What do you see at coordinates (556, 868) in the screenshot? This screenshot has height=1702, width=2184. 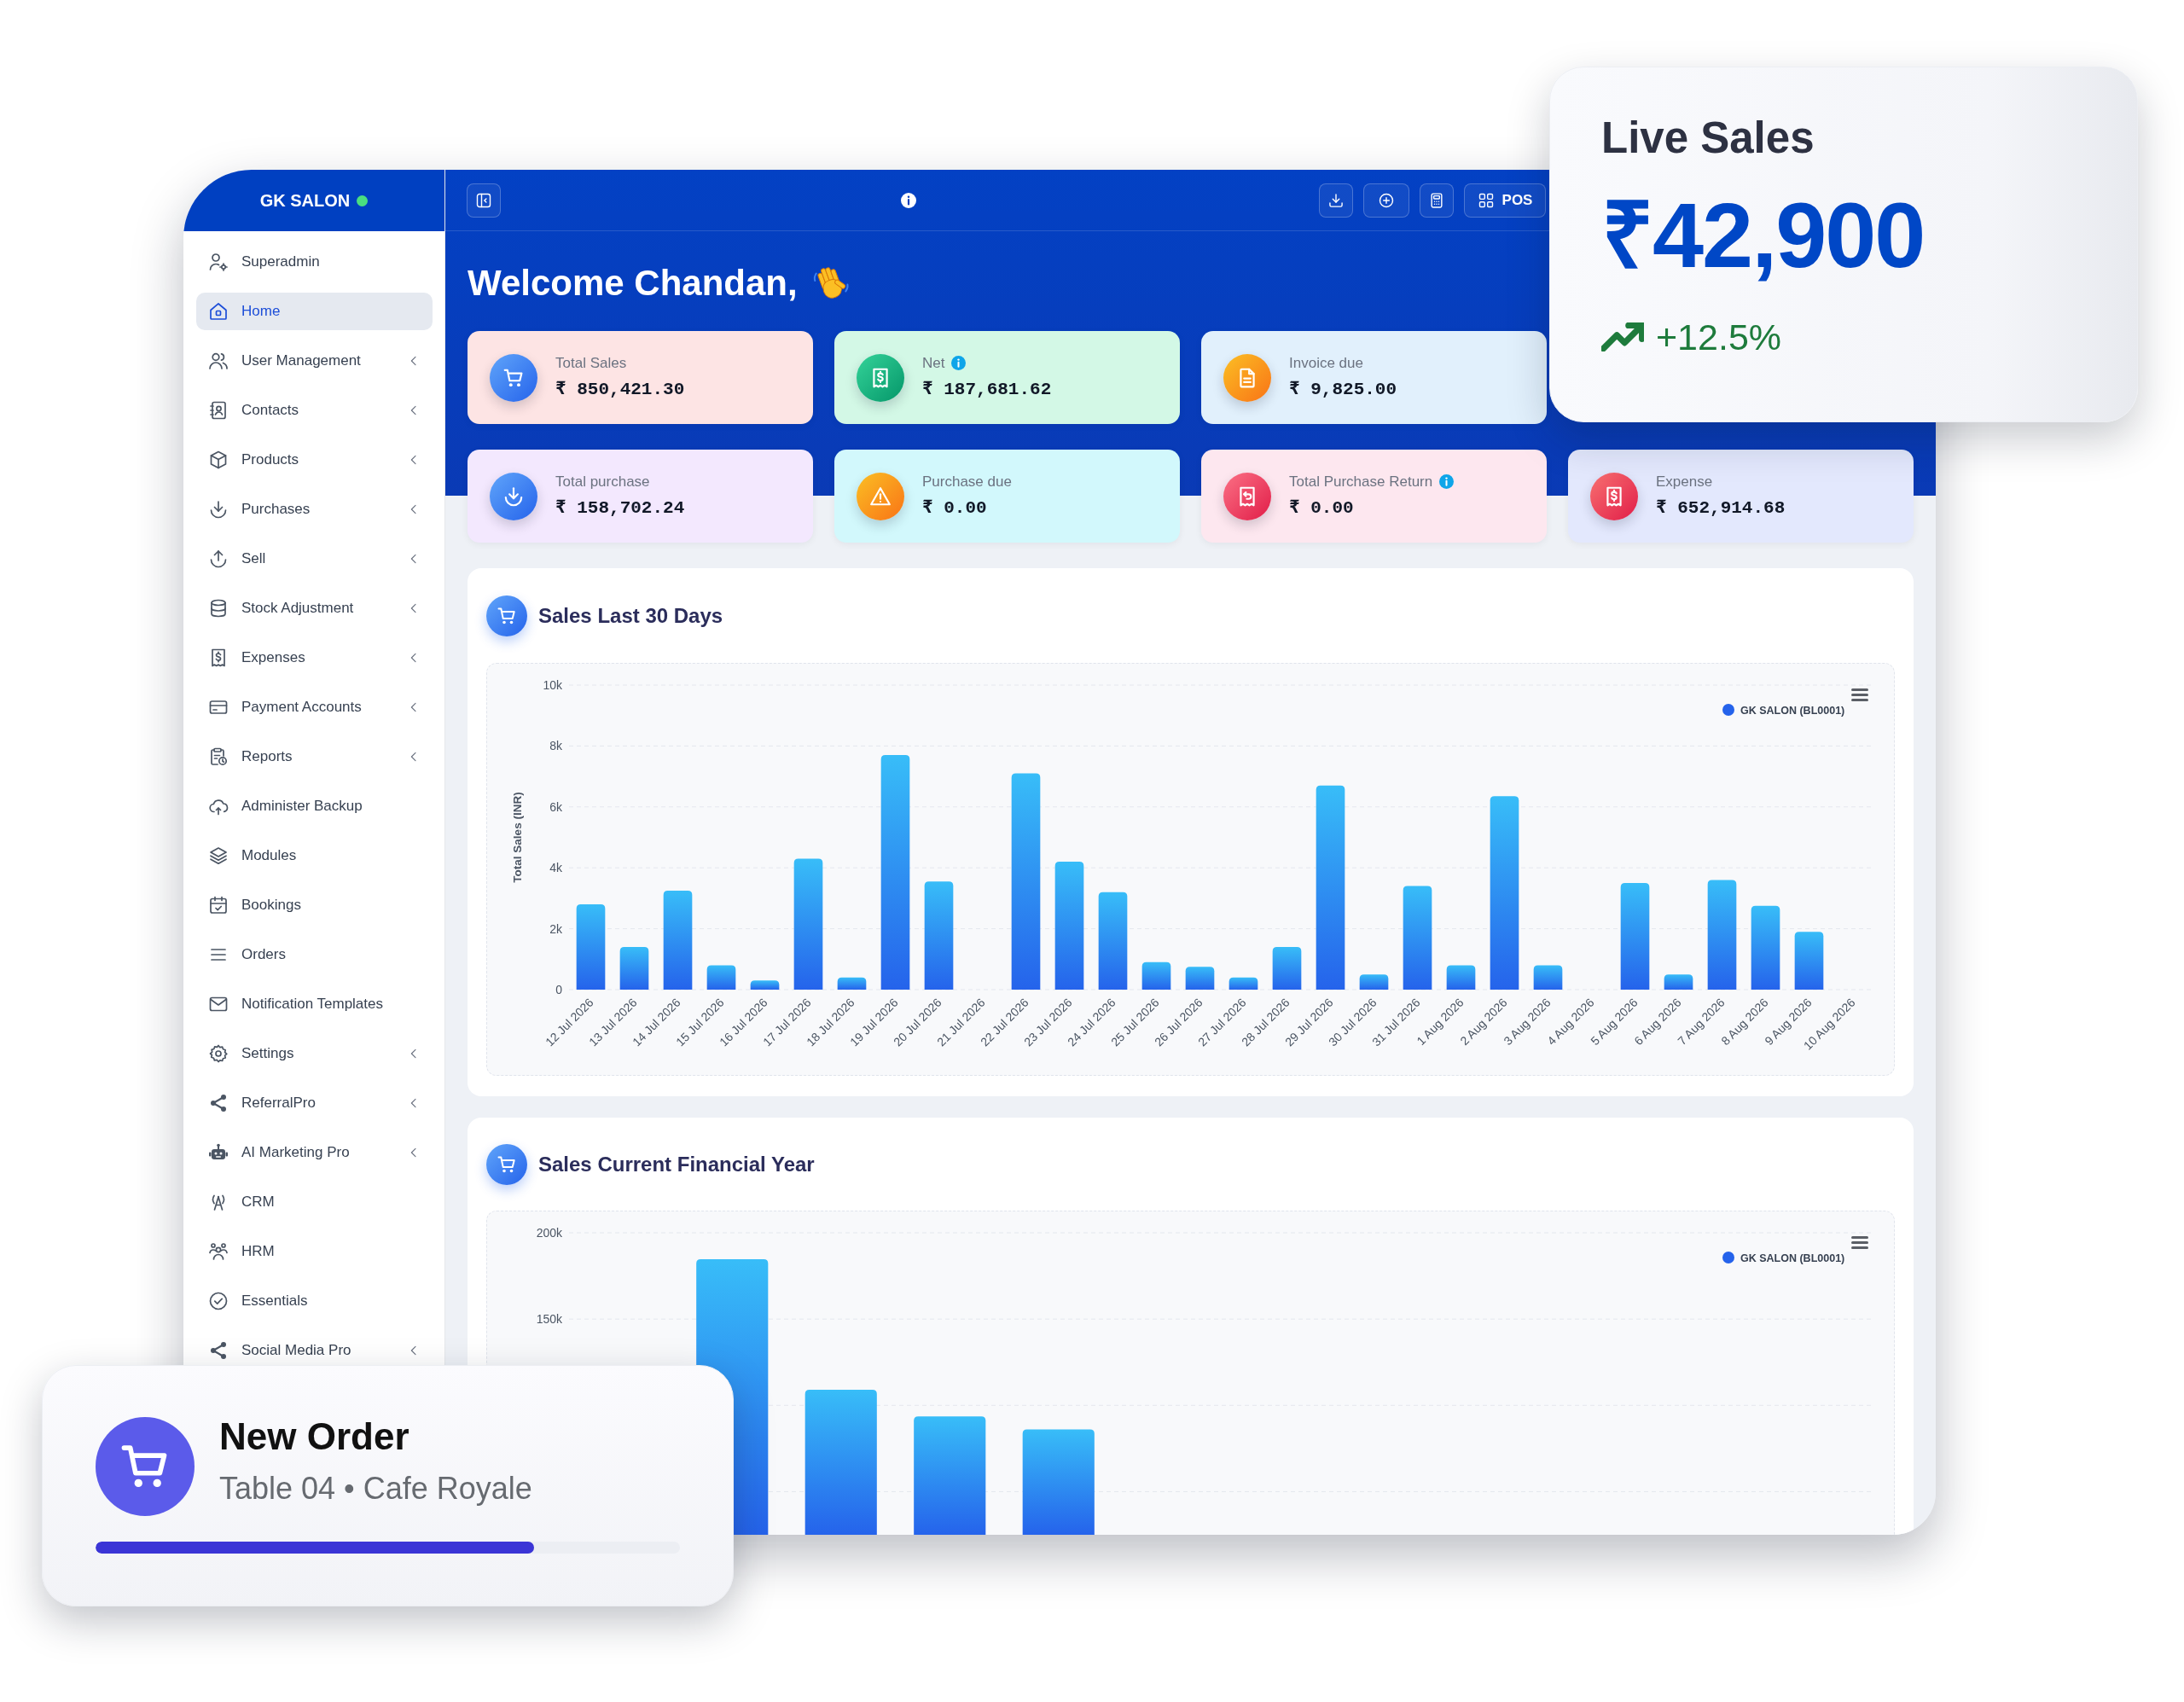 I see `y-tick-label: 4k` at bounding box center [556, 868].